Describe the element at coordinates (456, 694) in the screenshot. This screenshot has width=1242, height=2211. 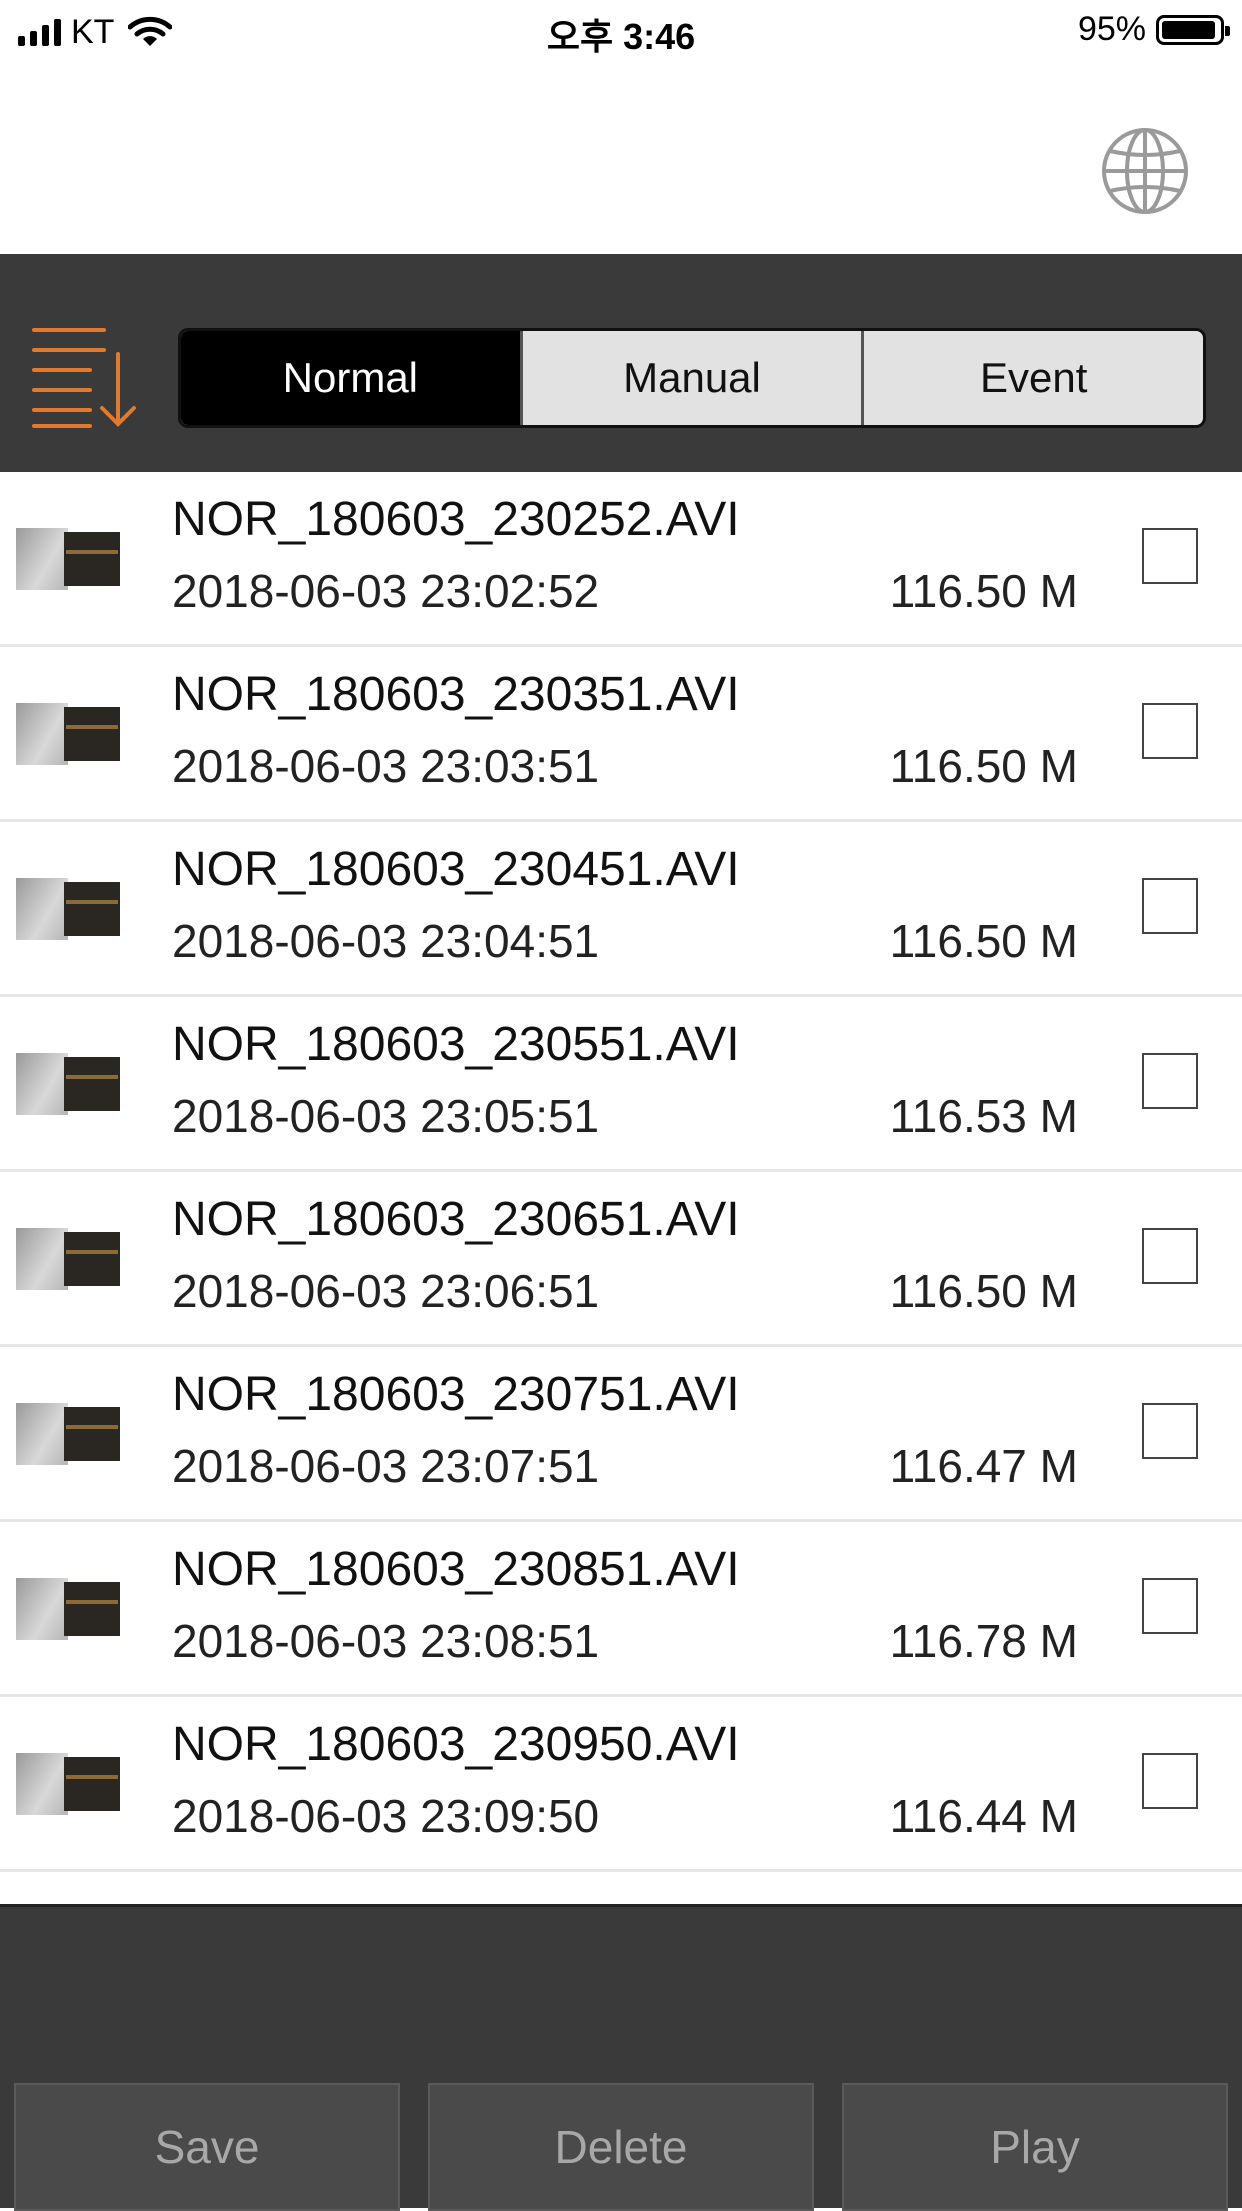
I see `file-name: NOR_180603_230351.AVI` at that location.